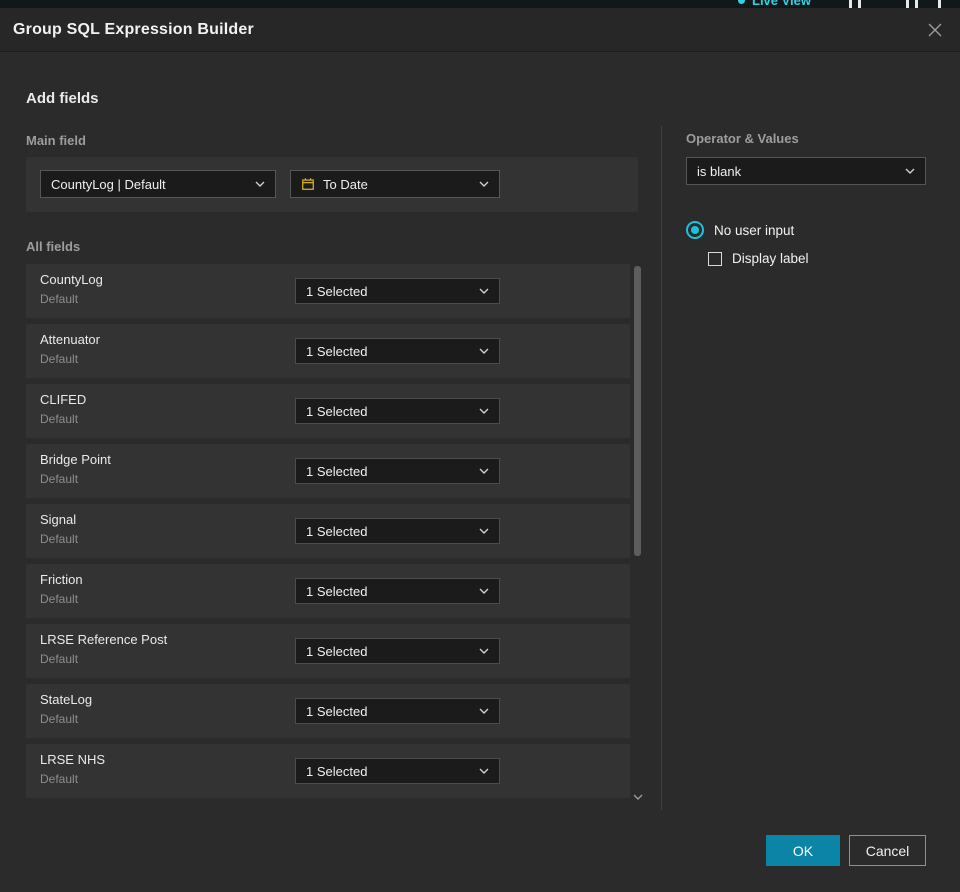 The width and height of the screenshot is (960, 892). Describe the element at coordinates (637, 411) in the screenshot. I see `scrollbar-thumb` at that location.